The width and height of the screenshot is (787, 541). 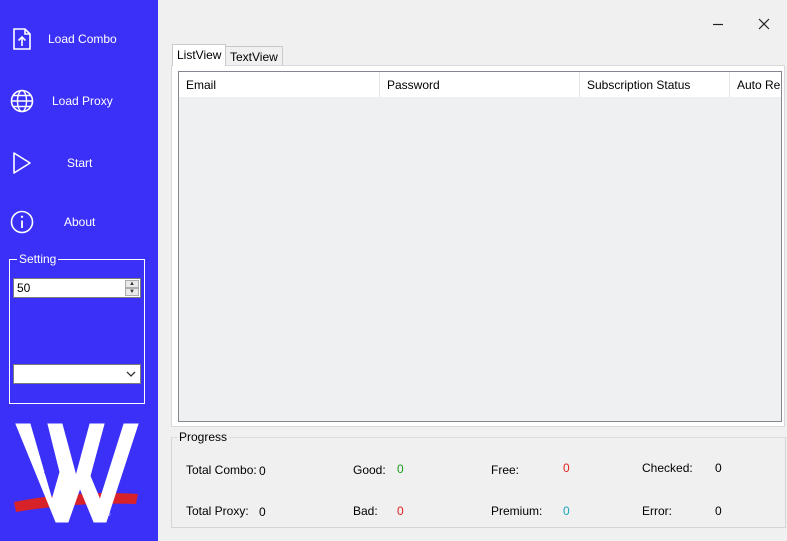 I want to click on chevron-down-icon, so click(x=131, y=374).